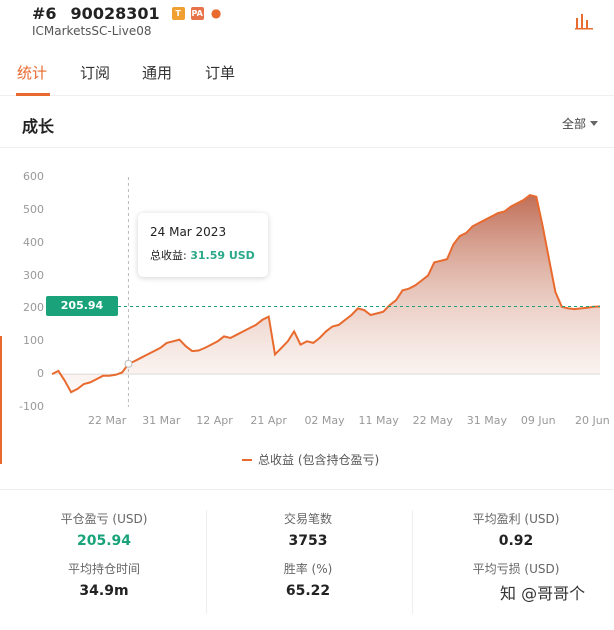  Describe the element at coordinates (592, 420) in the screenshot. I see `x-tick-label: 20 Jun` at that location.